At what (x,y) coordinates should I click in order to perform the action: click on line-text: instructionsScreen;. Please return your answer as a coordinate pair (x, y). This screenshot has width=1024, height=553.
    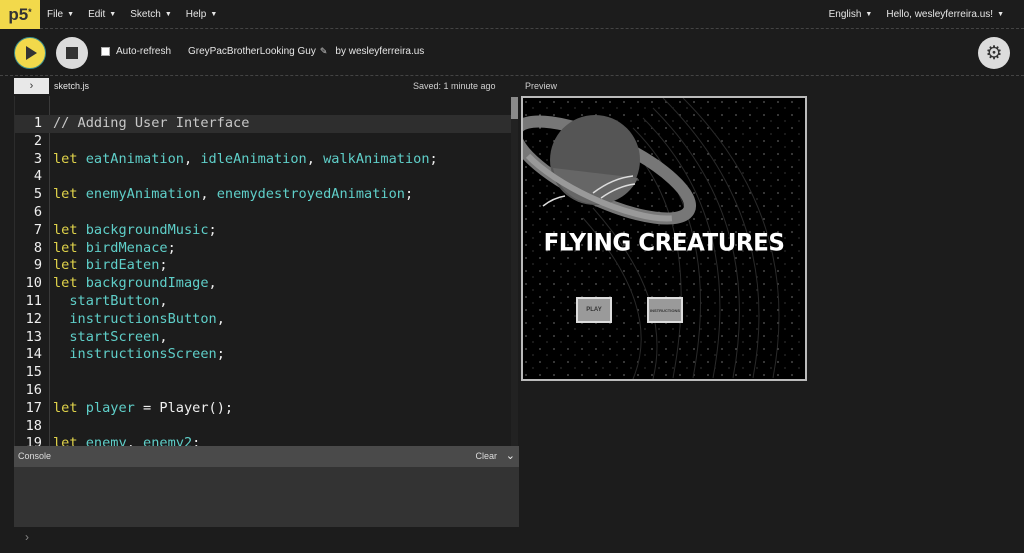
    Looking at the image, I should click on (133, 355).